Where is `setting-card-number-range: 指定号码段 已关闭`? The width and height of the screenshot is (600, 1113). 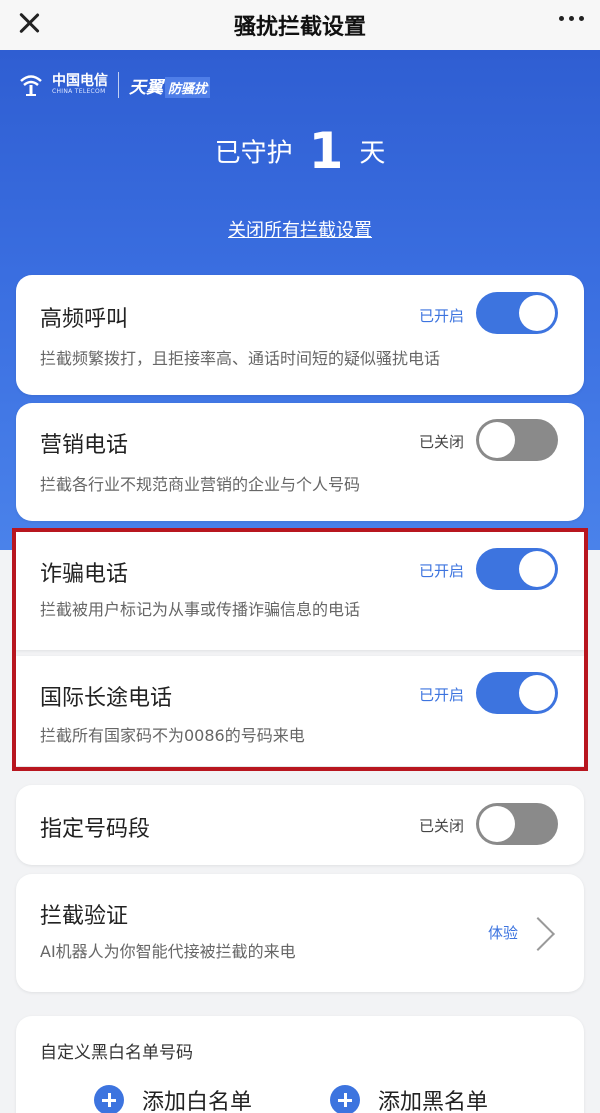
setting-card-number-range: 指定号码段 已关闭 is located at coordinates (300, 825).